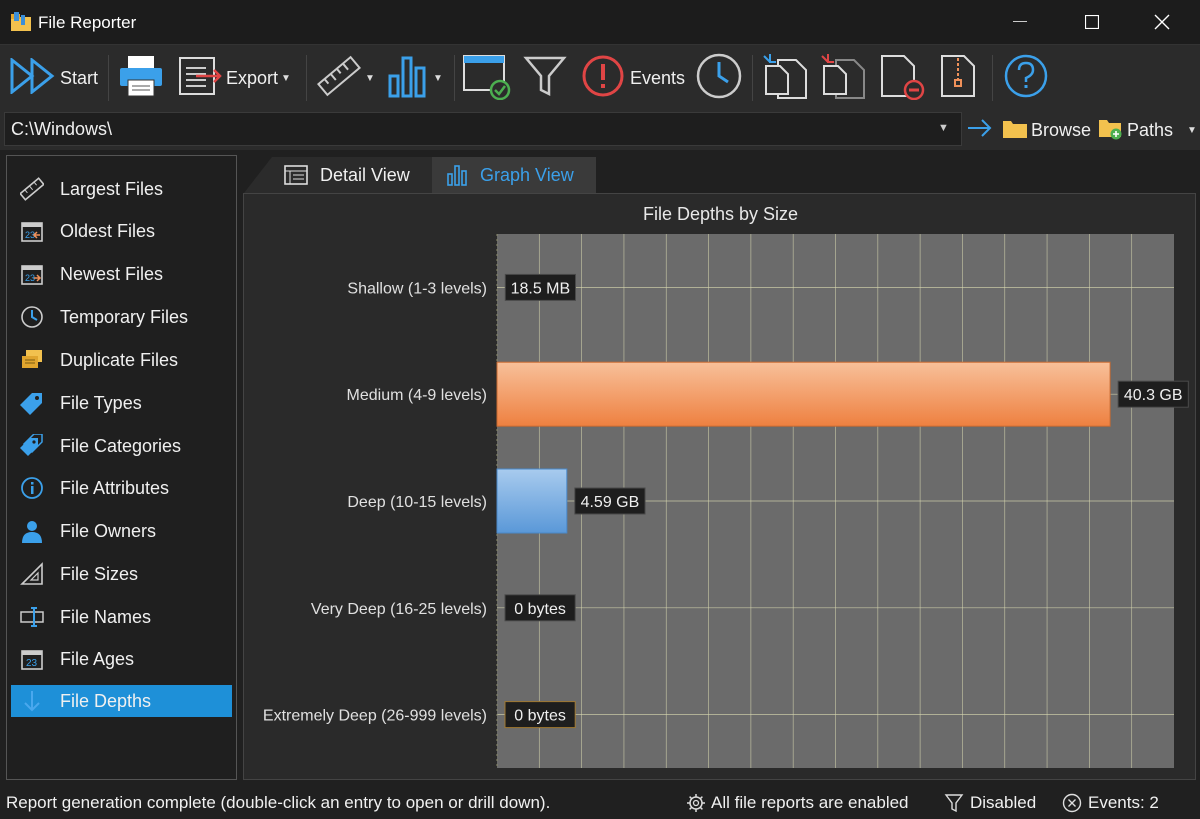  I want to click on schedule-button, so click(719, 78).